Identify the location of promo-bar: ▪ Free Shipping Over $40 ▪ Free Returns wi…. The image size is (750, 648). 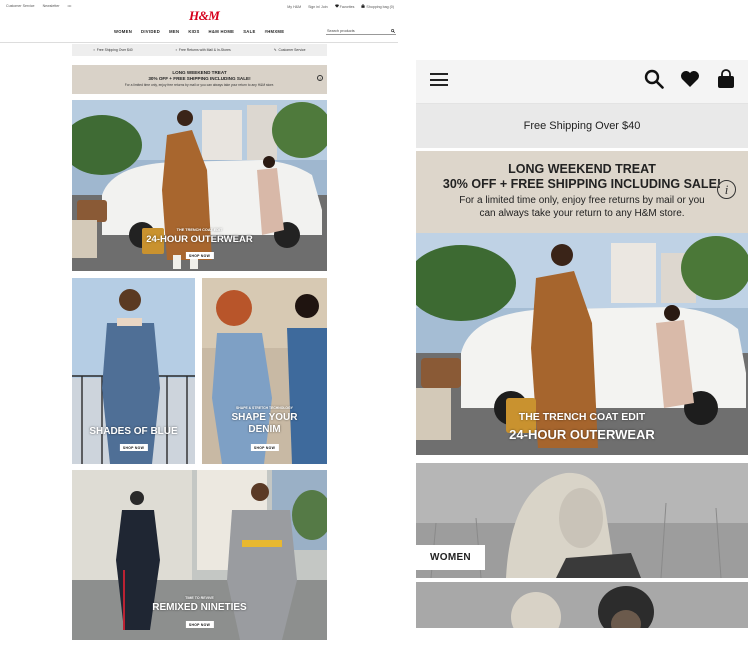
(199, 50).